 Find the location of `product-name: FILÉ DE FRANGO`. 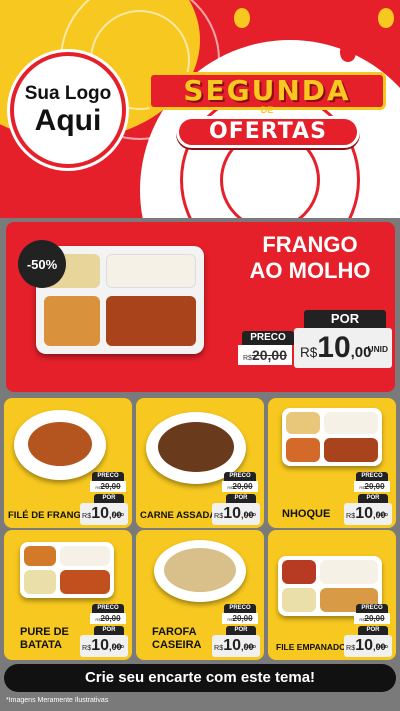

product-name: FILÉ DE FRANGO is located at coordinates (48, 515).